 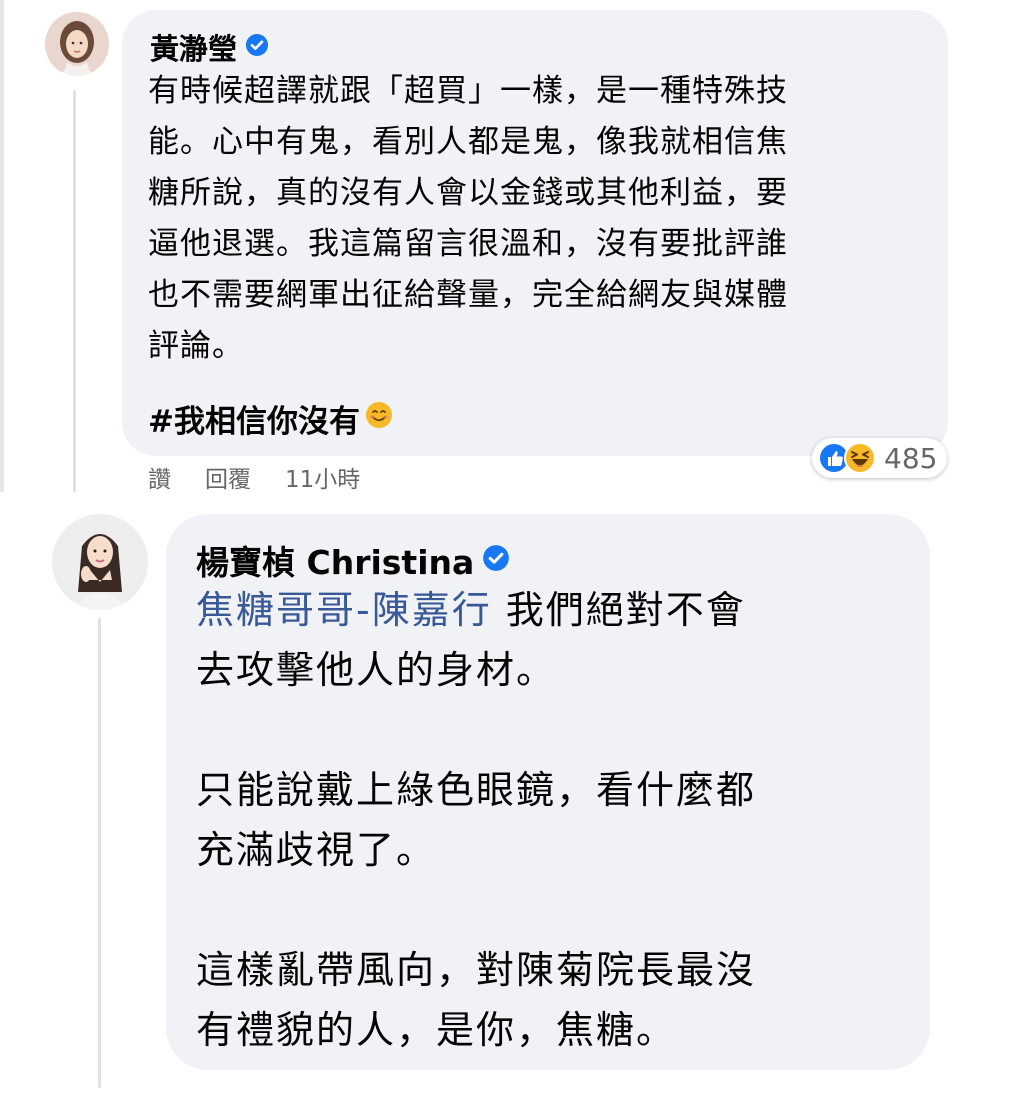 What do you see at coordinates (228, 477) in the screenshot?
I see `reply-link: 回覆` at bounding box center [228, 477].